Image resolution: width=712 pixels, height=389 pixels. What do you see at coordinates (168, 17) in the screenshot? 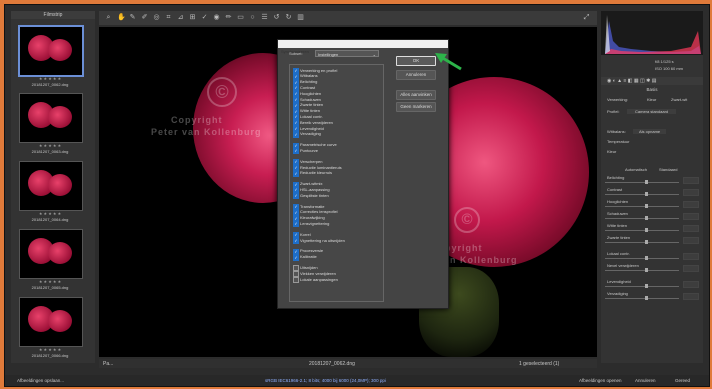
I see `crop-icon: ⌗` at bounding box center [168, 17].